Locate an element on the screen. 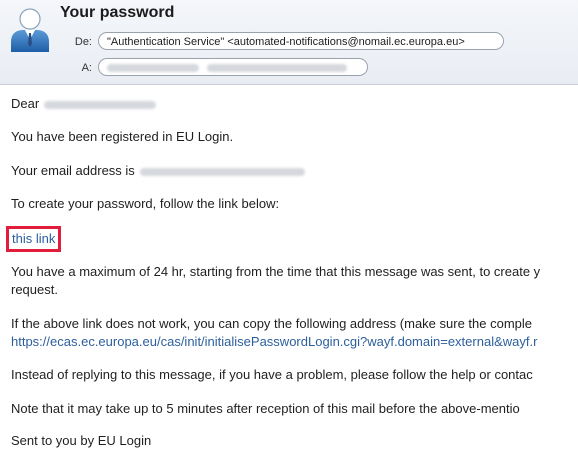 This screenshot has height=471, width=578. greeting-line: Dear is located at coordinates (84, 103).